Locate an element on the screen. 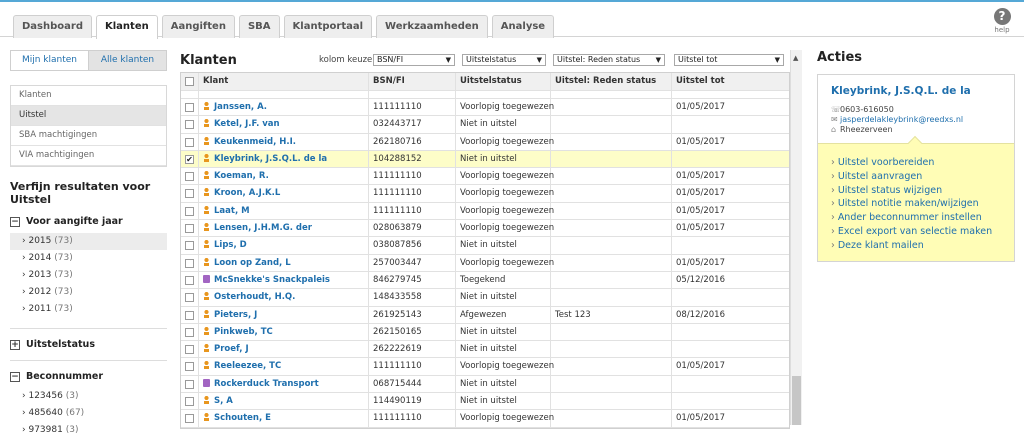 The image size is (1024, 439). action-uitstel-aanvragen: › Uitstel aanvragen is located at coordinates (916, 177).